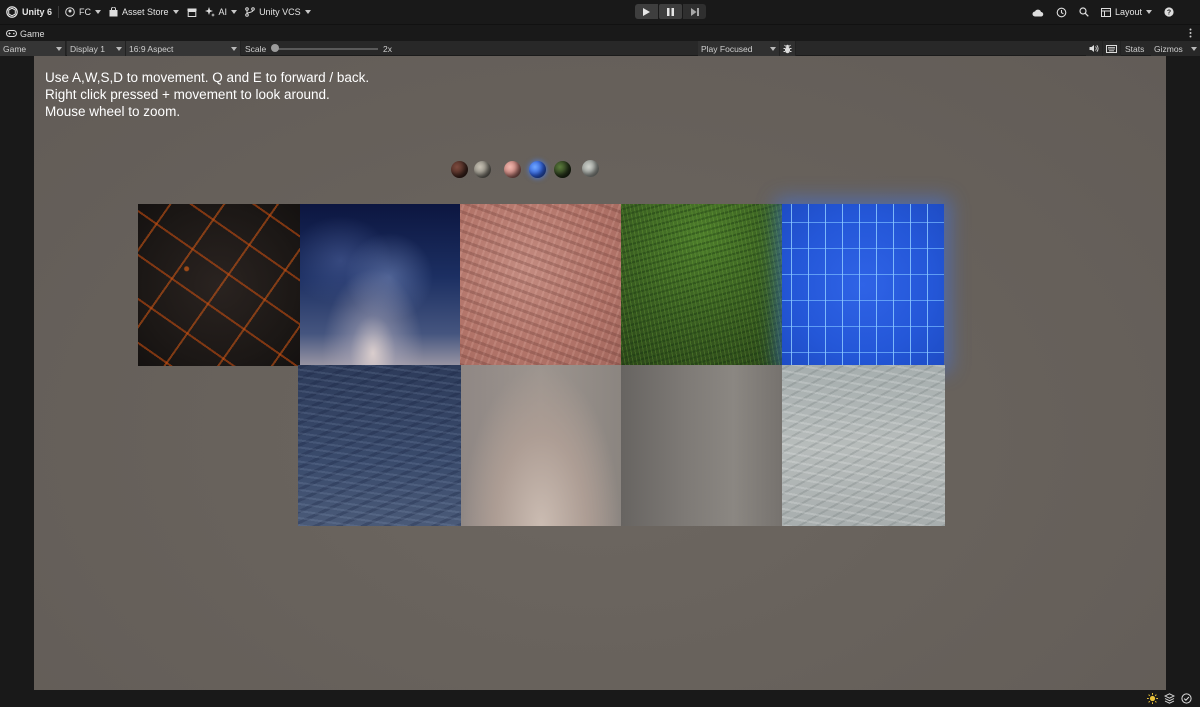 Image resolution: width=1200 pixels, height=707 pixels. Describe the element at coordinates (183, 48) in the screenshot. I see `aspect-dropdown: 16:9 Aspect` at that location.